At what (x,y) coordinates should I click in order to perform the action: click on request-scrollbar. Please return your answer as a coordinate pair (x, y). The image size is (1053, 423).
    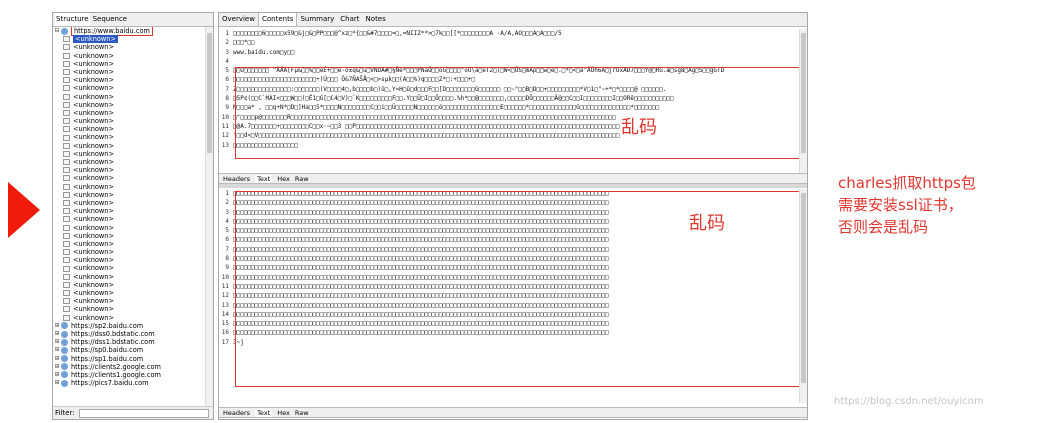
    Looking at the image, I should click on (803, 101).